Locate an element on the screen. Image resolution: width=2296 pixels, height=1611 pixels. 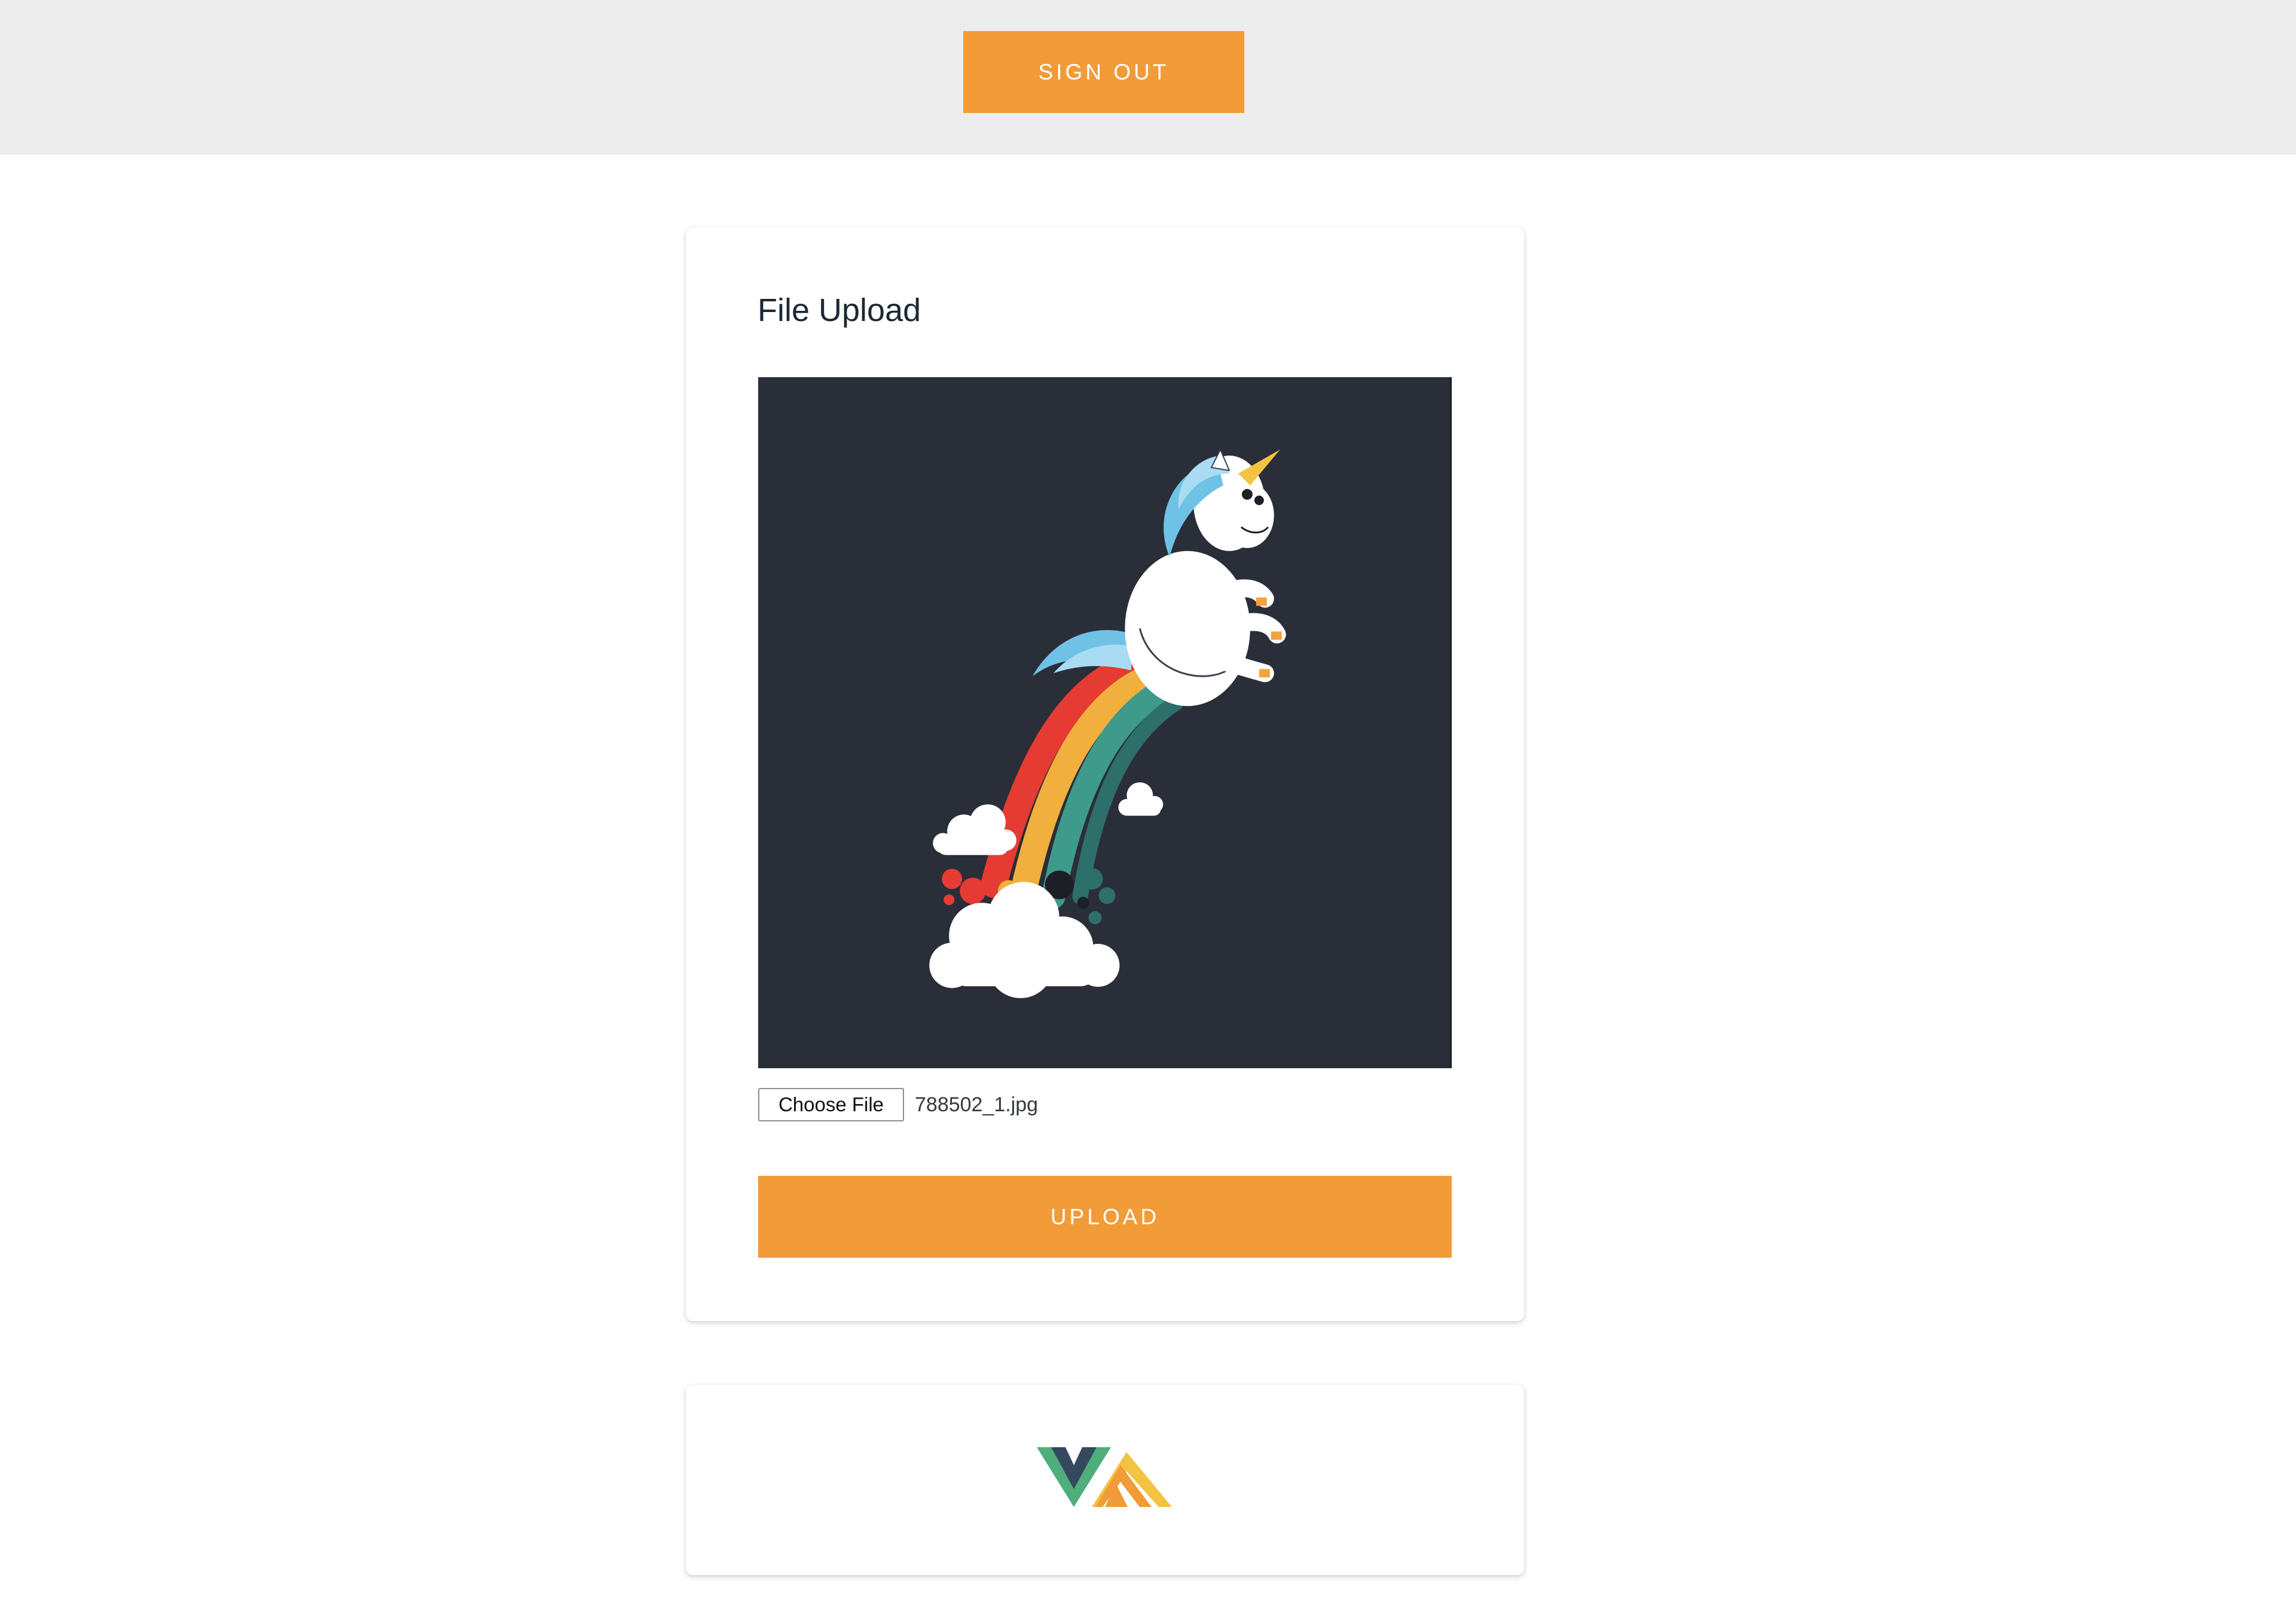
logo-card is located at coordinates (1105, 1480).